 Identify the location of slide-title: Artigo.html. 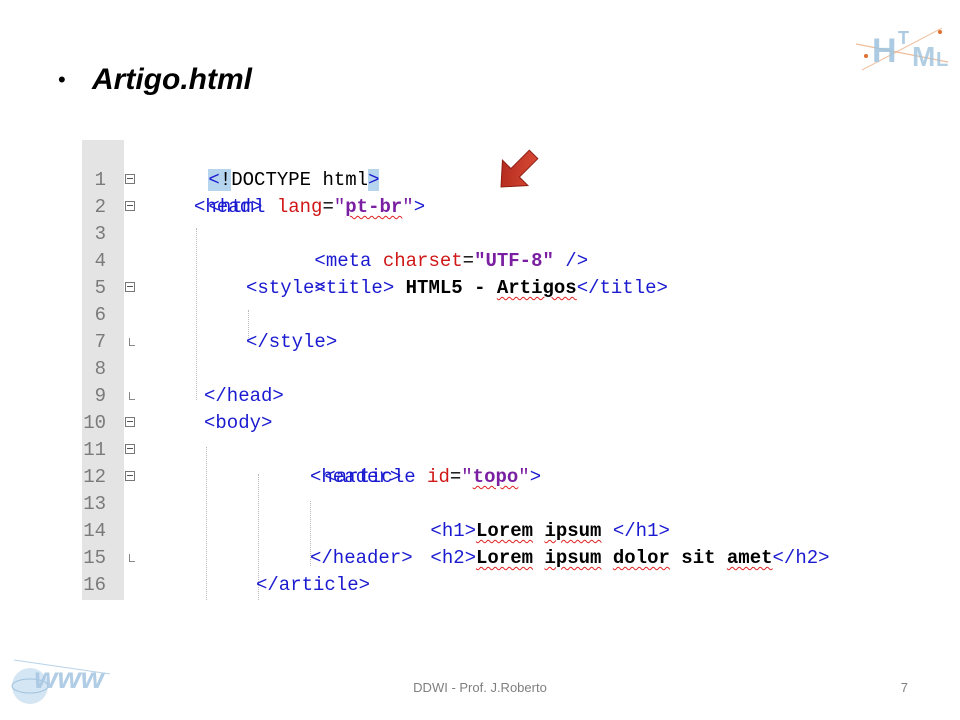
(172, 79).